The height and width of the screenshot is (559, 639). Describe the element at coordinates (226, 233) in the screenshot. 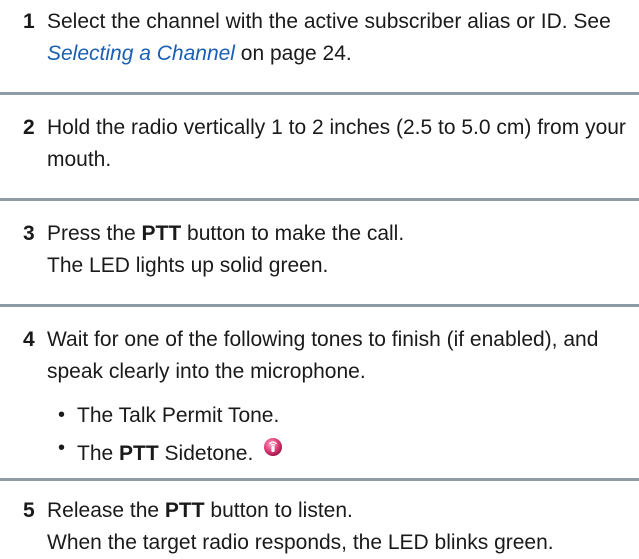

I see `step-line-1: Press the PTT button to make the call.` at that location.